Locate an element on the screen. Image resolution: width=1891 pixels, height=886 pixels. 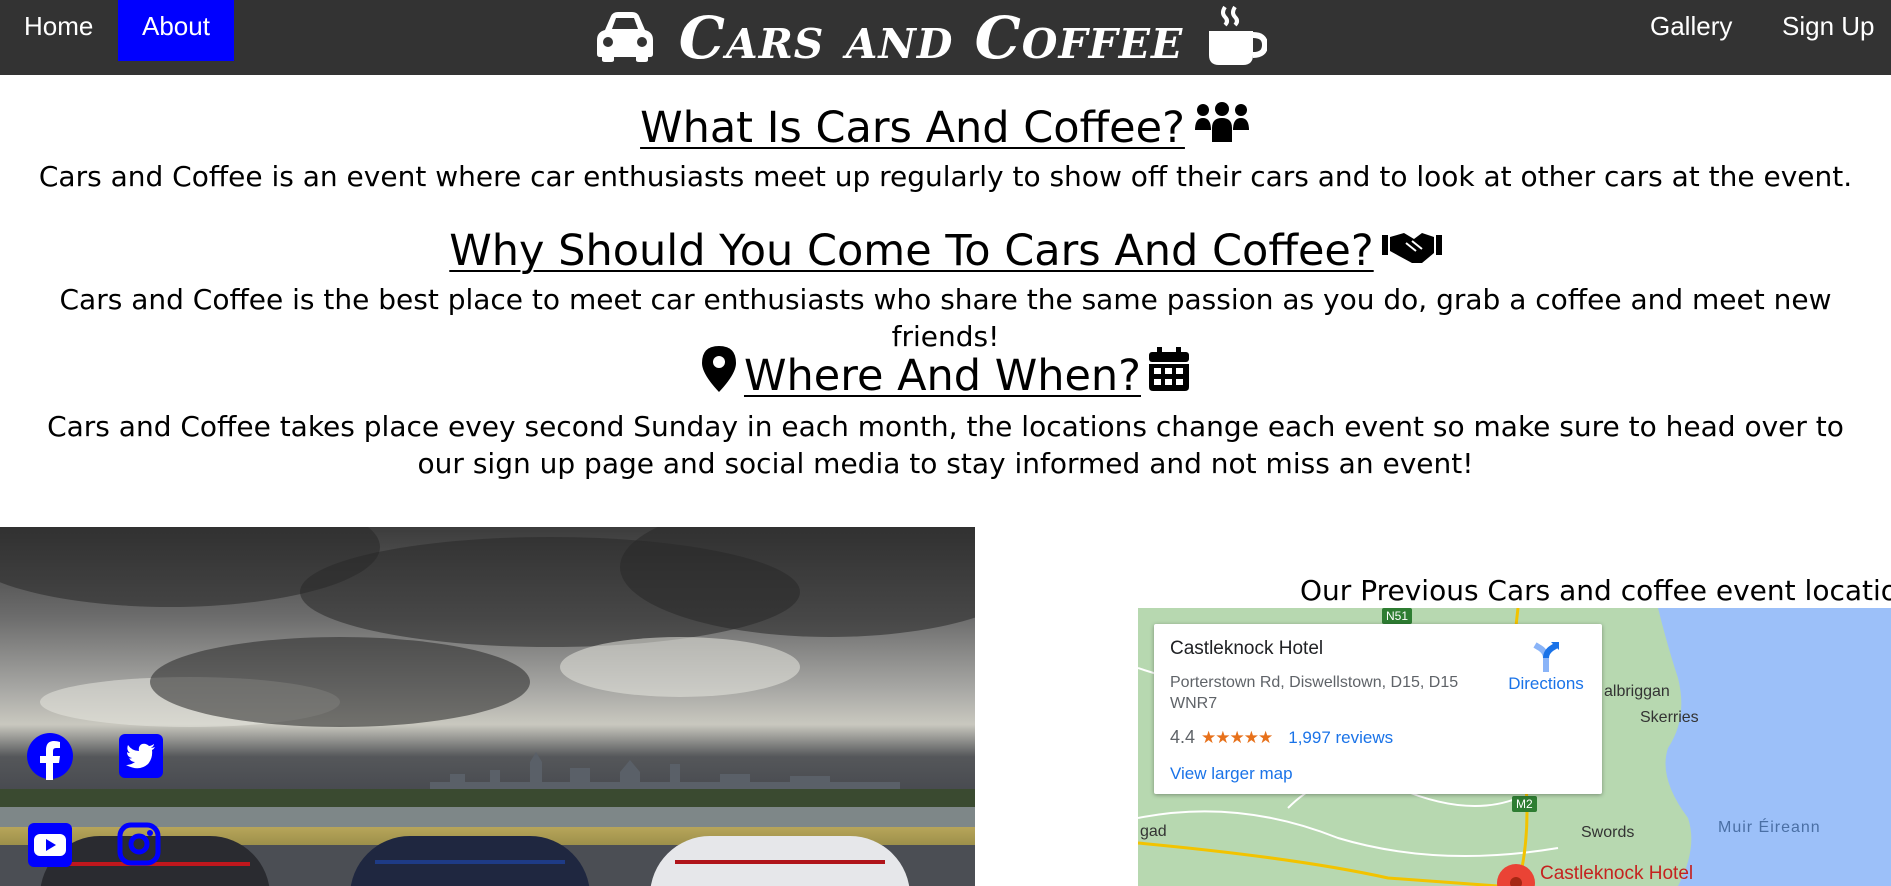
heading-text: Why Should You Come To Cars And Coffee? is located at coordinates (911, 251).